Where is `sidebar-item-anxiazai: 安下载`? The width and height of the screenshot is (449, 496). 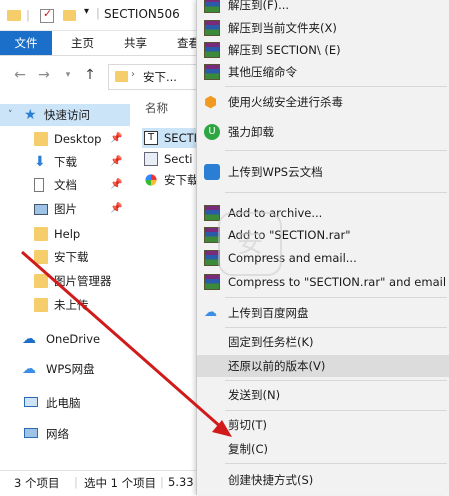
sidebar-item-anxiazai: 安下载 is located at coordinates (65, 257).